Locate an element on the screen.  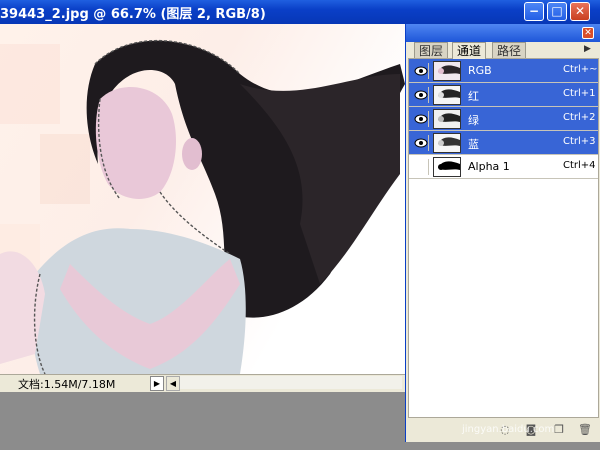
palette-tabs: 图层 通道 路径 is located at coordinates (503, 50).